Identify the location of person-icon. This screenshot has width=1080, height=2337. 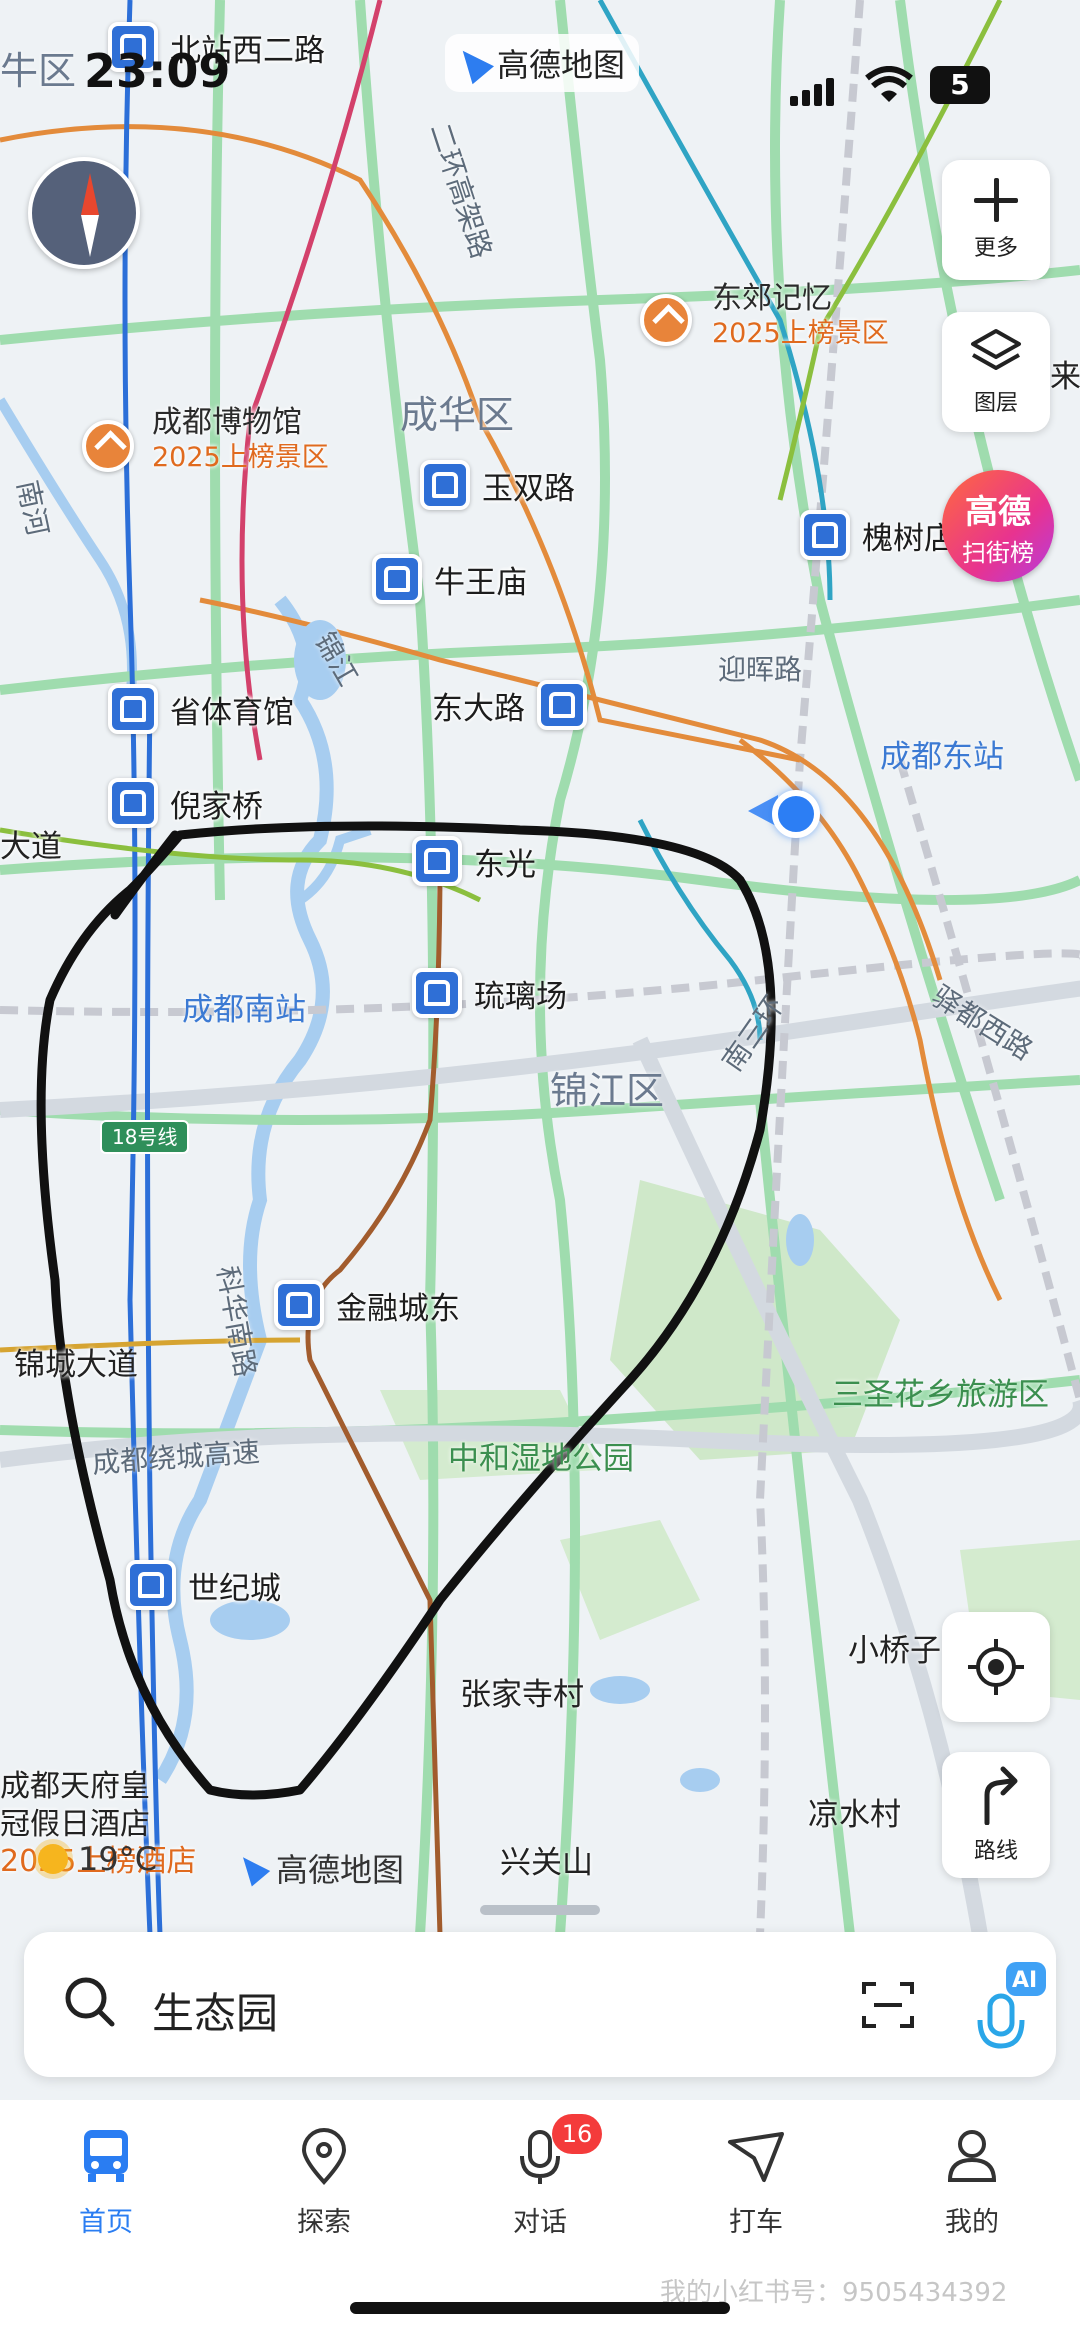
(972, 2156).